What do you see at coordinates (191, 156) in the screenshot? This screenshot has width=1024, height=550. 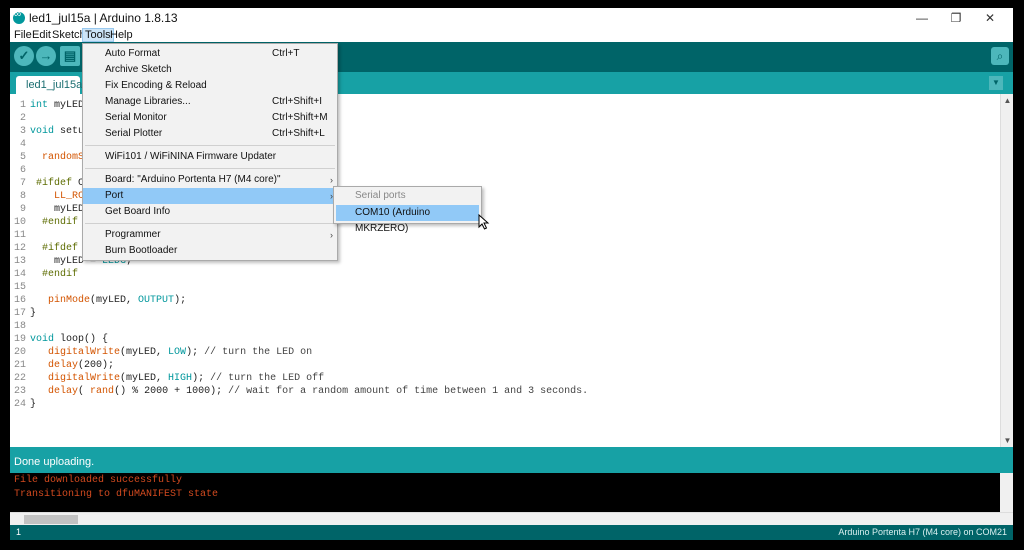 I see `menu-item-label: WiFi101 / WiFiNINA Firmware Updater` at bounding box center [191, 156].